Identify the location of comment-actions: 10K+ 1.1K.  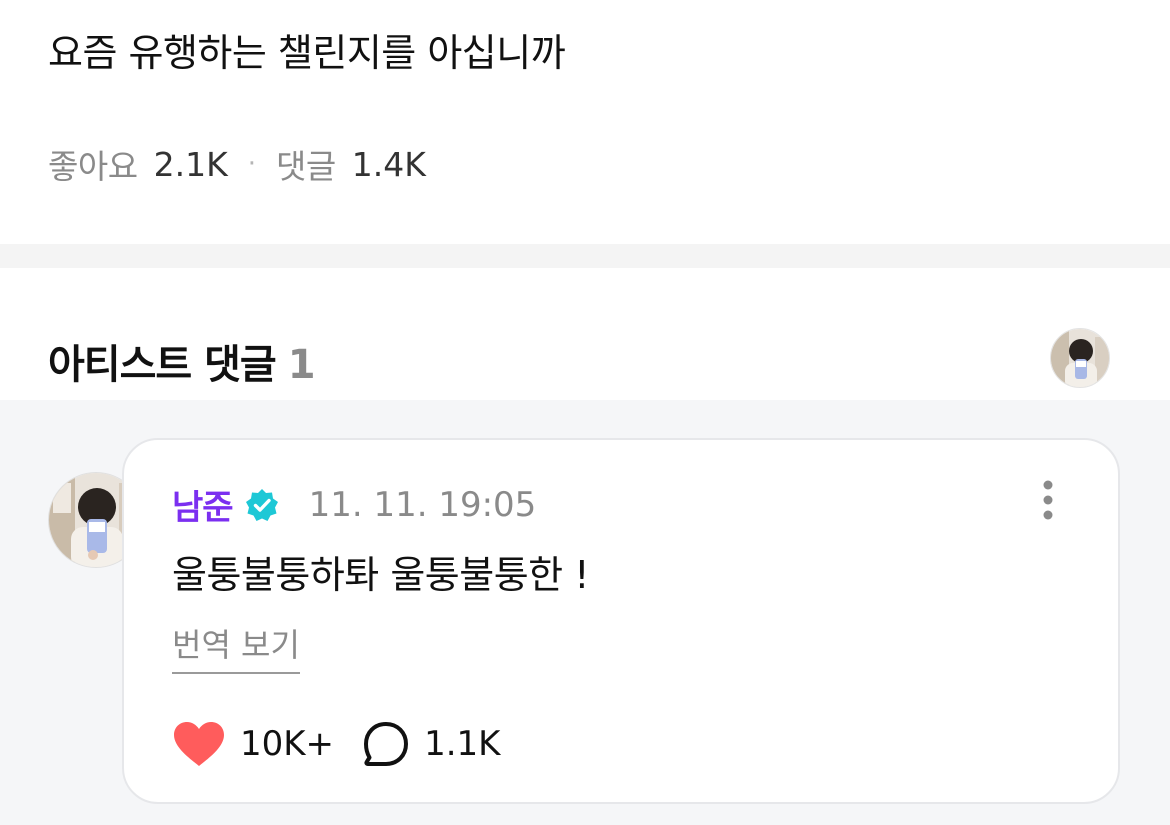
(336, 744).